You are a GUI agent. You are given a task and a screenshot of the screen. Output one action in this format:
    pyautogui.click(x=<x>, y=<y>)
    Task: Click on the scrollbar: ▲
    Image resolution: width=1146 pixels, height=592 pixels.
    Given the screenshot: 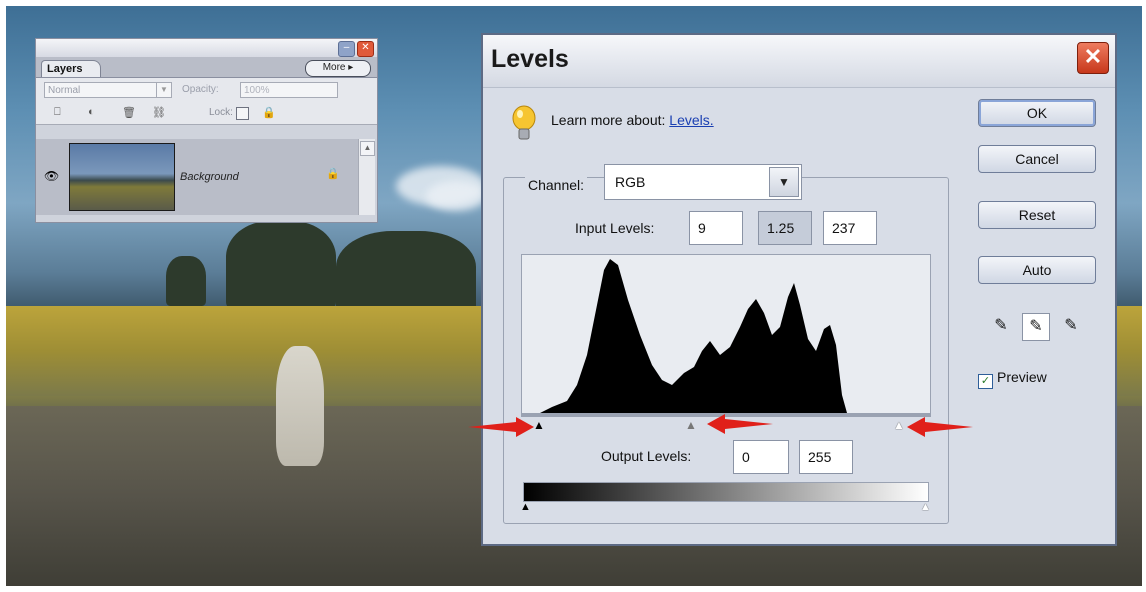 What is the action you would take?
    pyautogui.click(x=366, y=177)
    